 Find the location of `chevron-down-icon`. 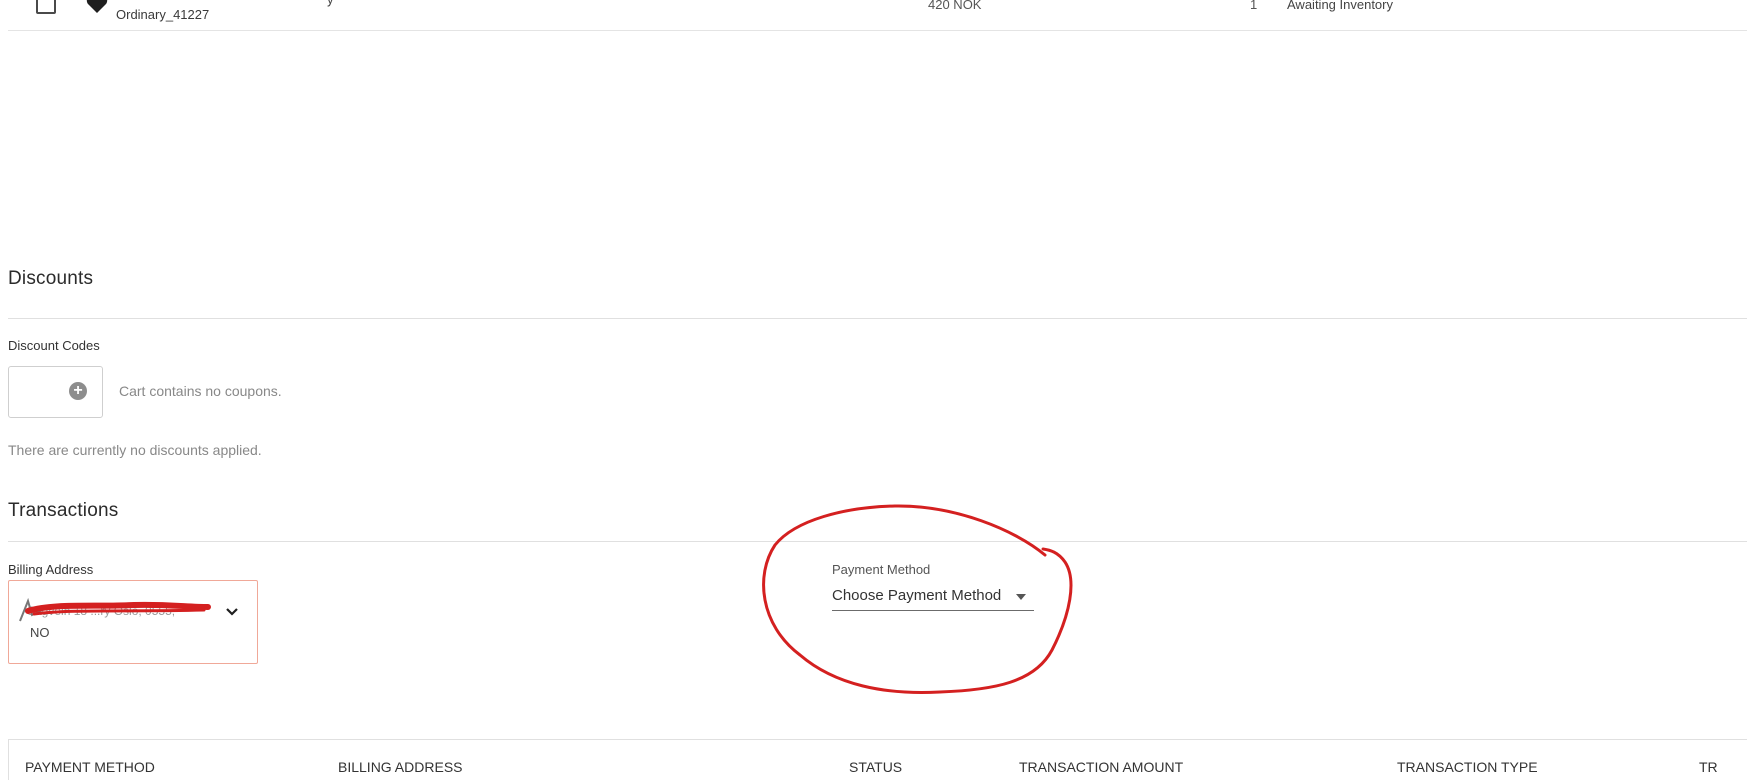

chevron-down-icon is located at coordinates (232, 612).